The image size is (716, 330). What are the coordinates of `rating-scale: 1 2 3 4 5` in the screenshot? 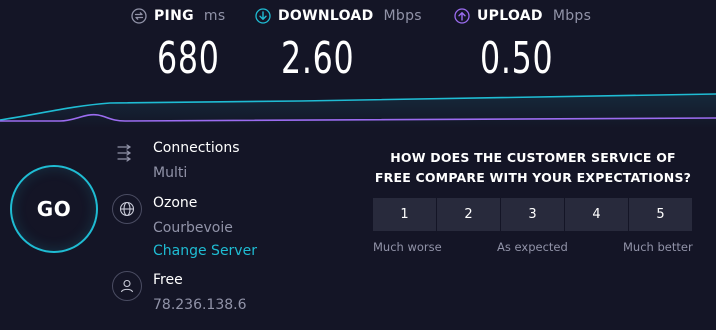 It's located at (532, 214).